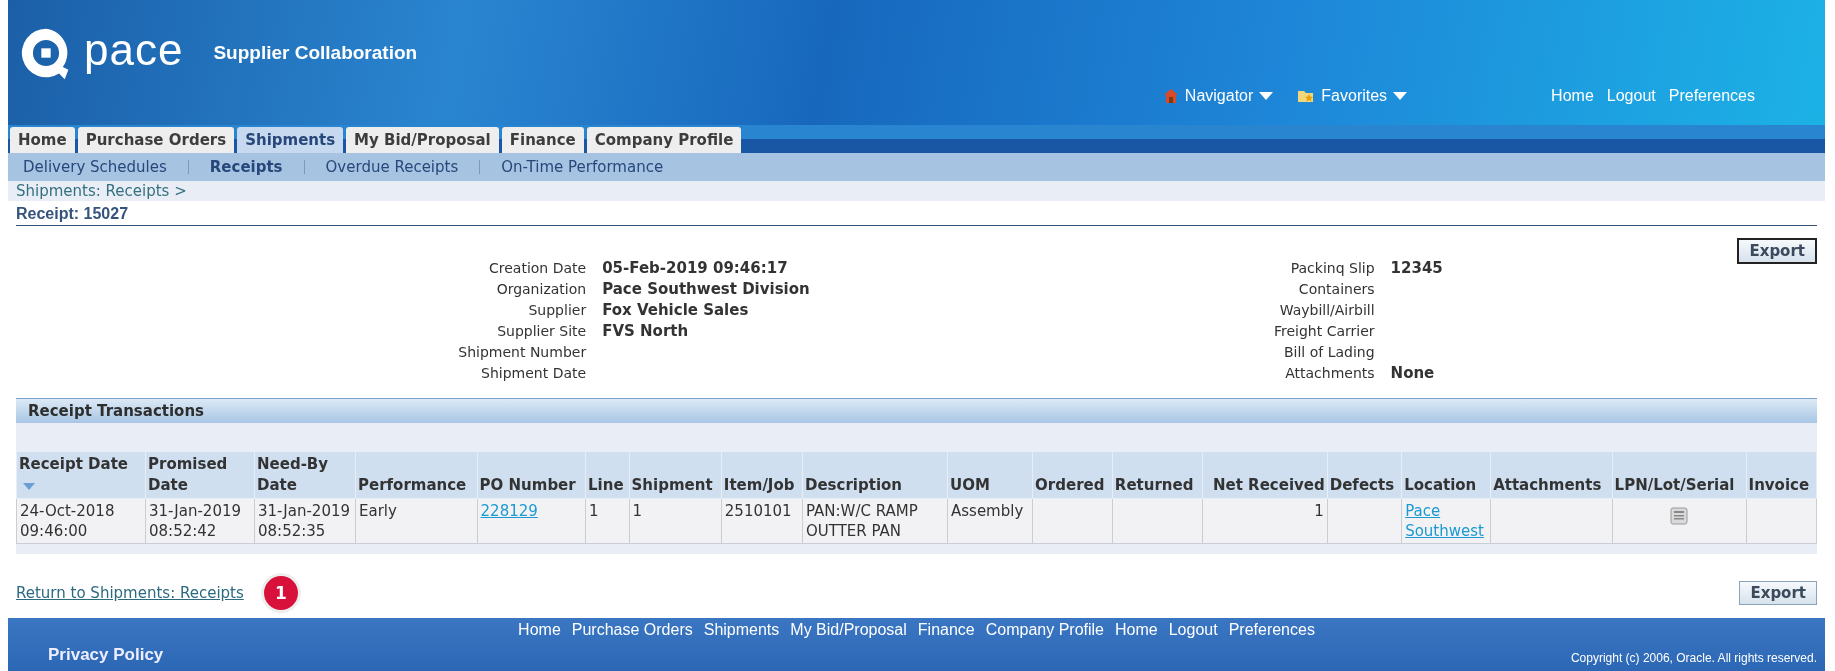  Describe the element at coordinates (675, 475) in the screenshot. I see `column-header: Shipment` at that location.